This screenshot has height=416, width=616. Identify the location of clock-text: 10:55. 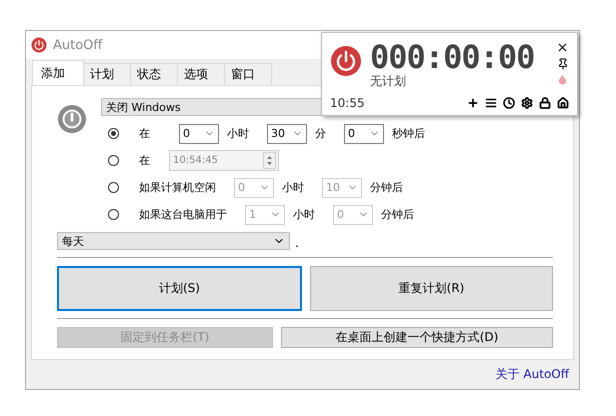
(347, 103).